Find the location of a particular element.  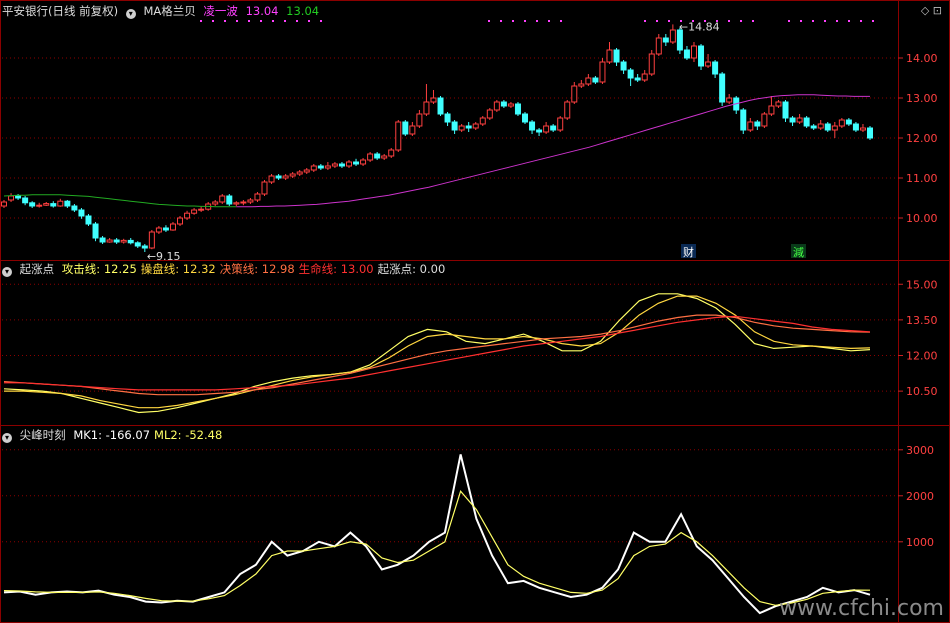

mid-legend-item-4: 起涨点: 0.00 is located at coordinates (411, 269).